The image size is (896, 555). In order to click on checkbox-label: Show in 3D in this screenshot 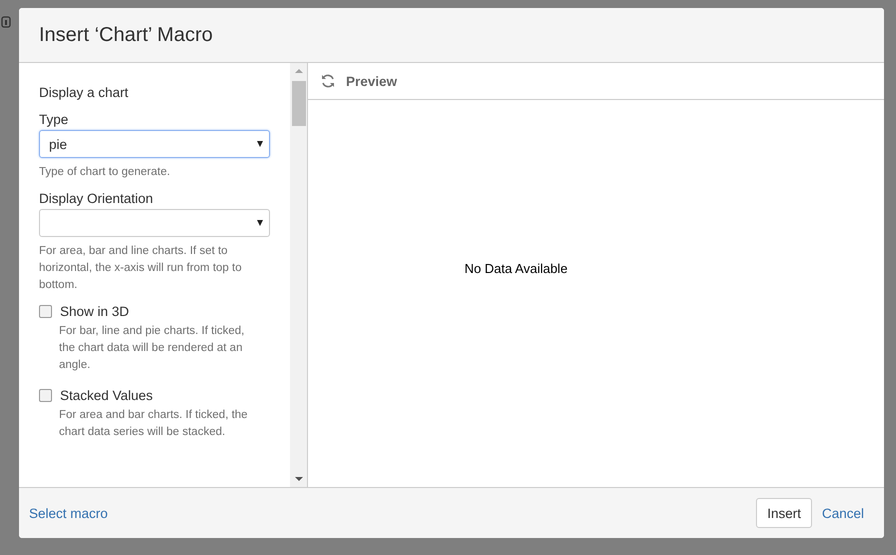, I will do `click(95, 311)`.